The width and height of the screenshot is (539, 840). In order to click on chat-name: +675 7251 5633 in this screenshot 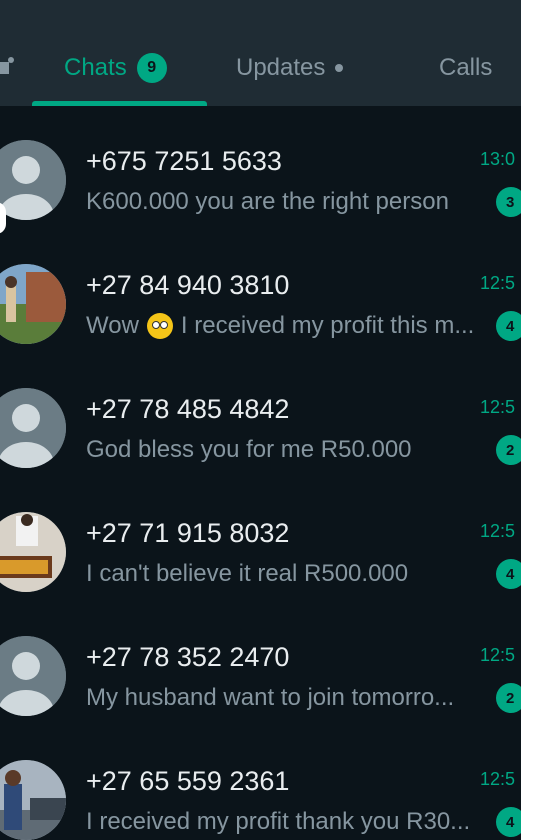, I will do `click(184, 161)`.